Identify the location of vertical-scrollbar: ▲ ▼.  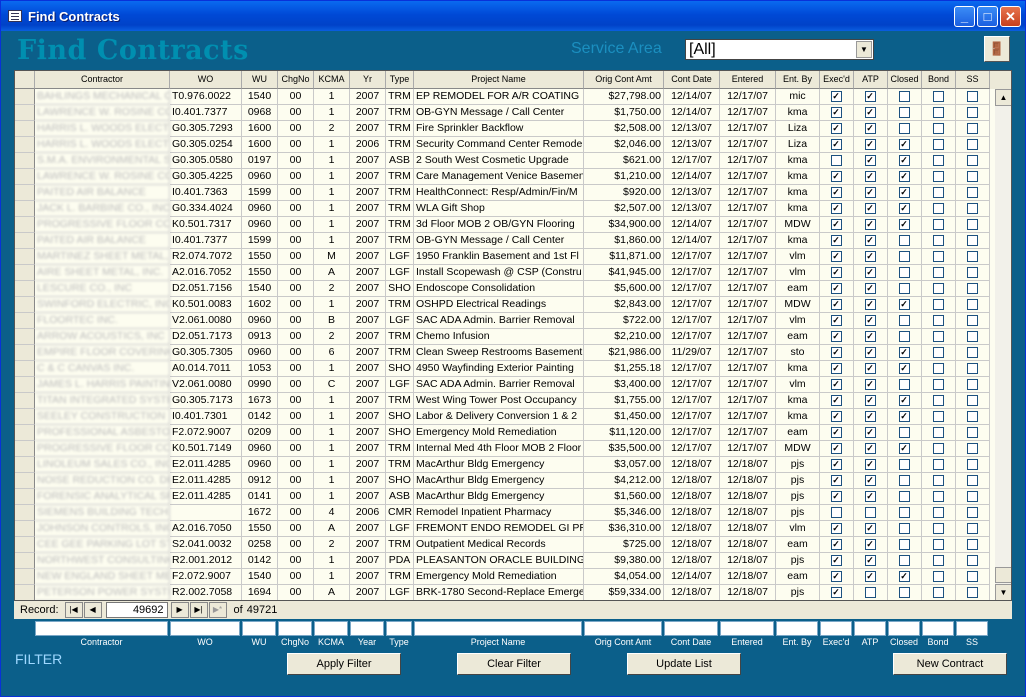
(1003, 344).